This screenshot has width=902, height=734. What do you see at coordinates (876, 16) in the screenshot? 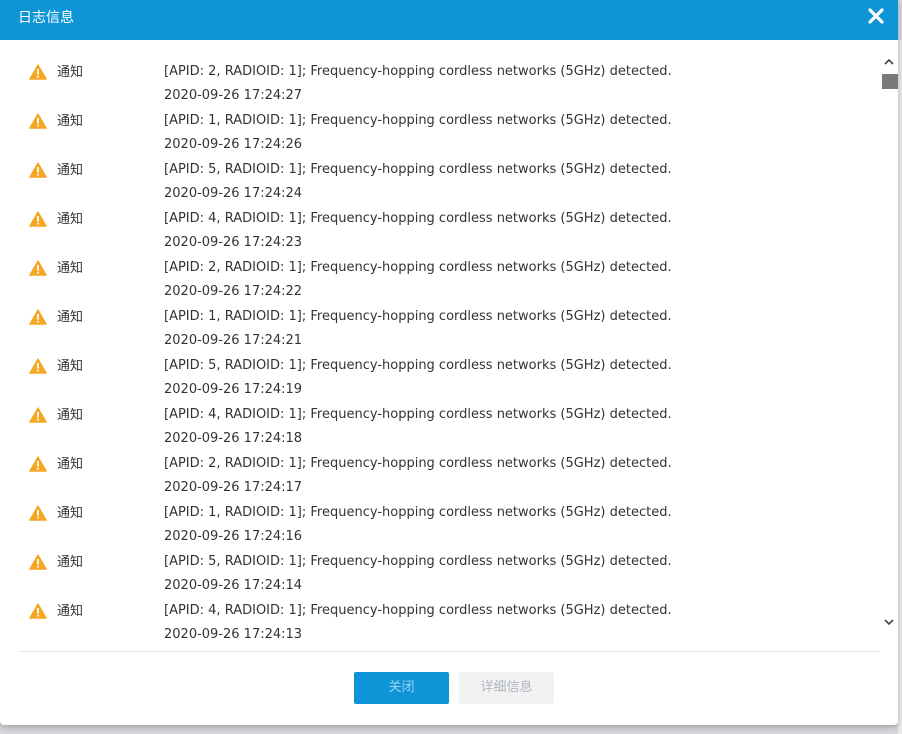
I see `close-x-icon` at bounding box center [876, 16].